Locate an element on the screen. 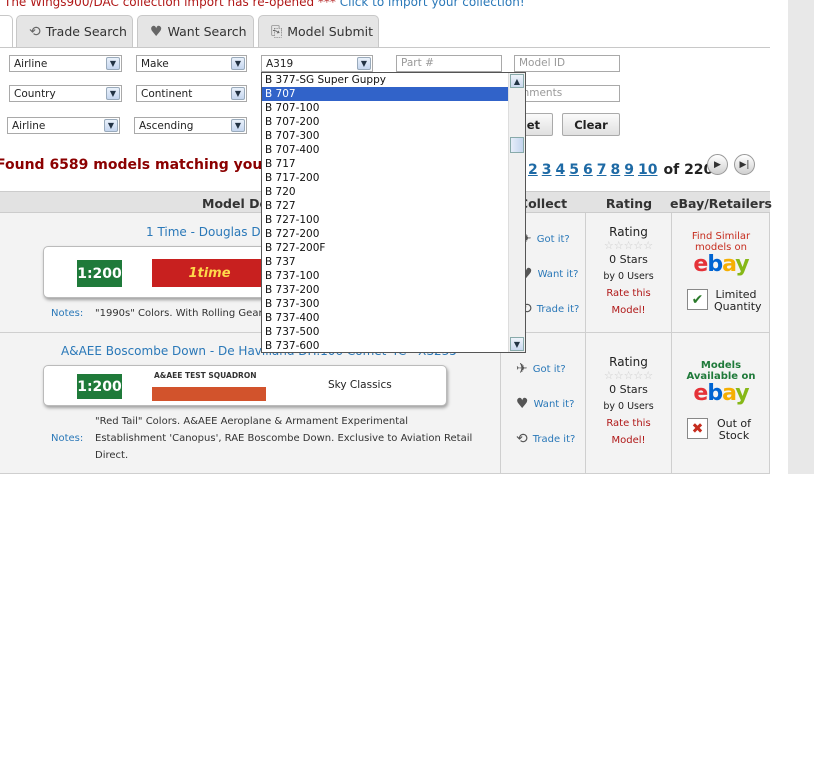 The width and height of the screenshot is (814, 769). dropdown-option: B 727-200 is located at coordinates (385, 234).